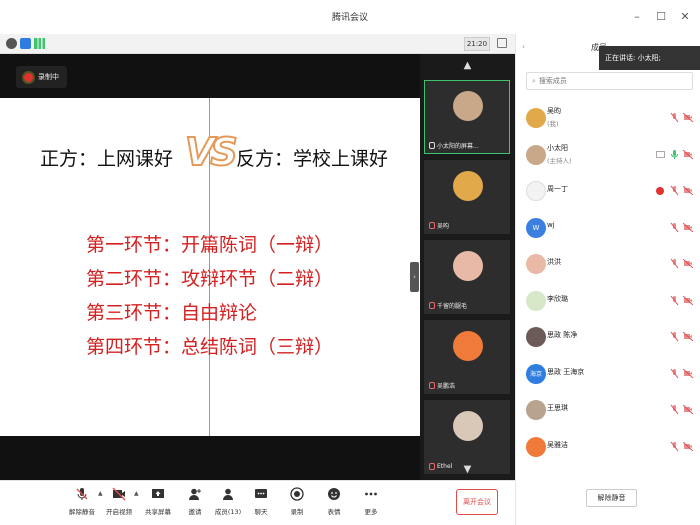 This screenshot has width=700, height=525. What do you see at coordinates (39, 43) in the screenshot?
I see `signal-icon` at bounding box center [39, 43].